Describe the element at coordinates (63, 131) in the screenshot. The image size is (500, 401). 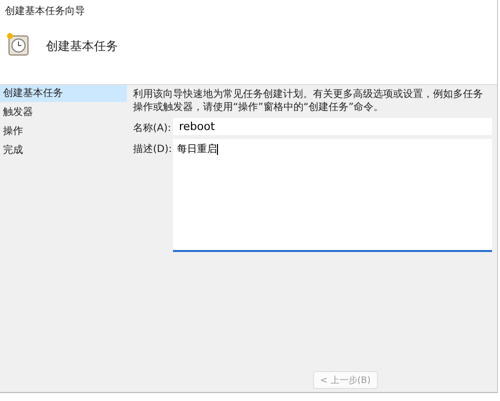
I see `wizard-step: 操作` at that location.